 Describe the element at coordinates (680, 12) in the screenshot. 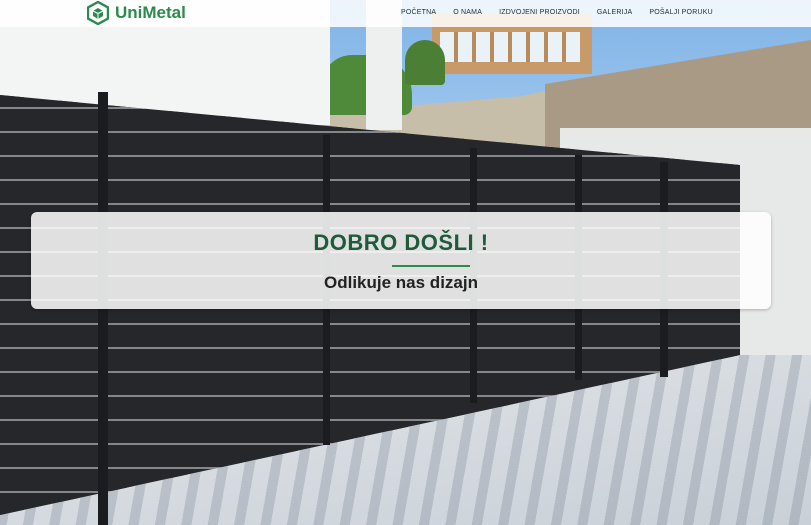

I see `nav-item-posalji-poruku: POŠALJI PORUKU` at that location.